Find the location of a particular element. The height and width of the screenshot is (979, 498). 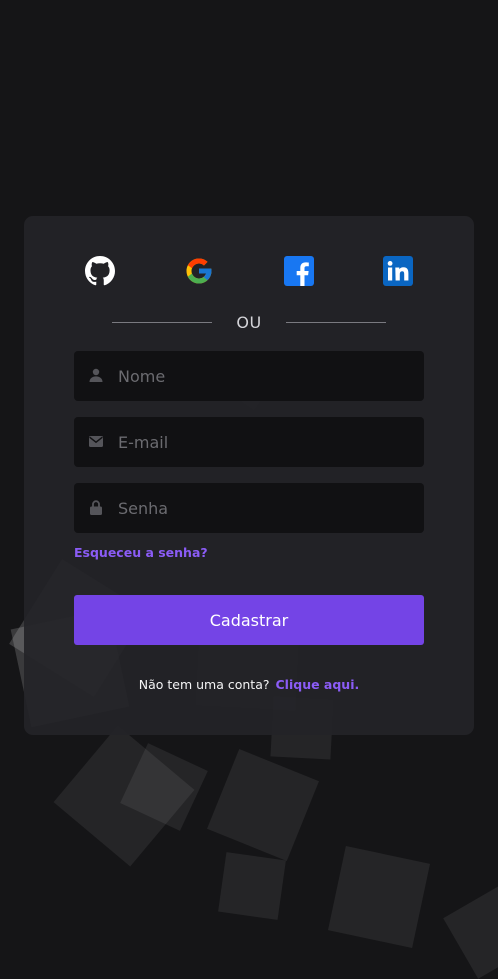

or-divider: OU is located at coordinates (249, 323).